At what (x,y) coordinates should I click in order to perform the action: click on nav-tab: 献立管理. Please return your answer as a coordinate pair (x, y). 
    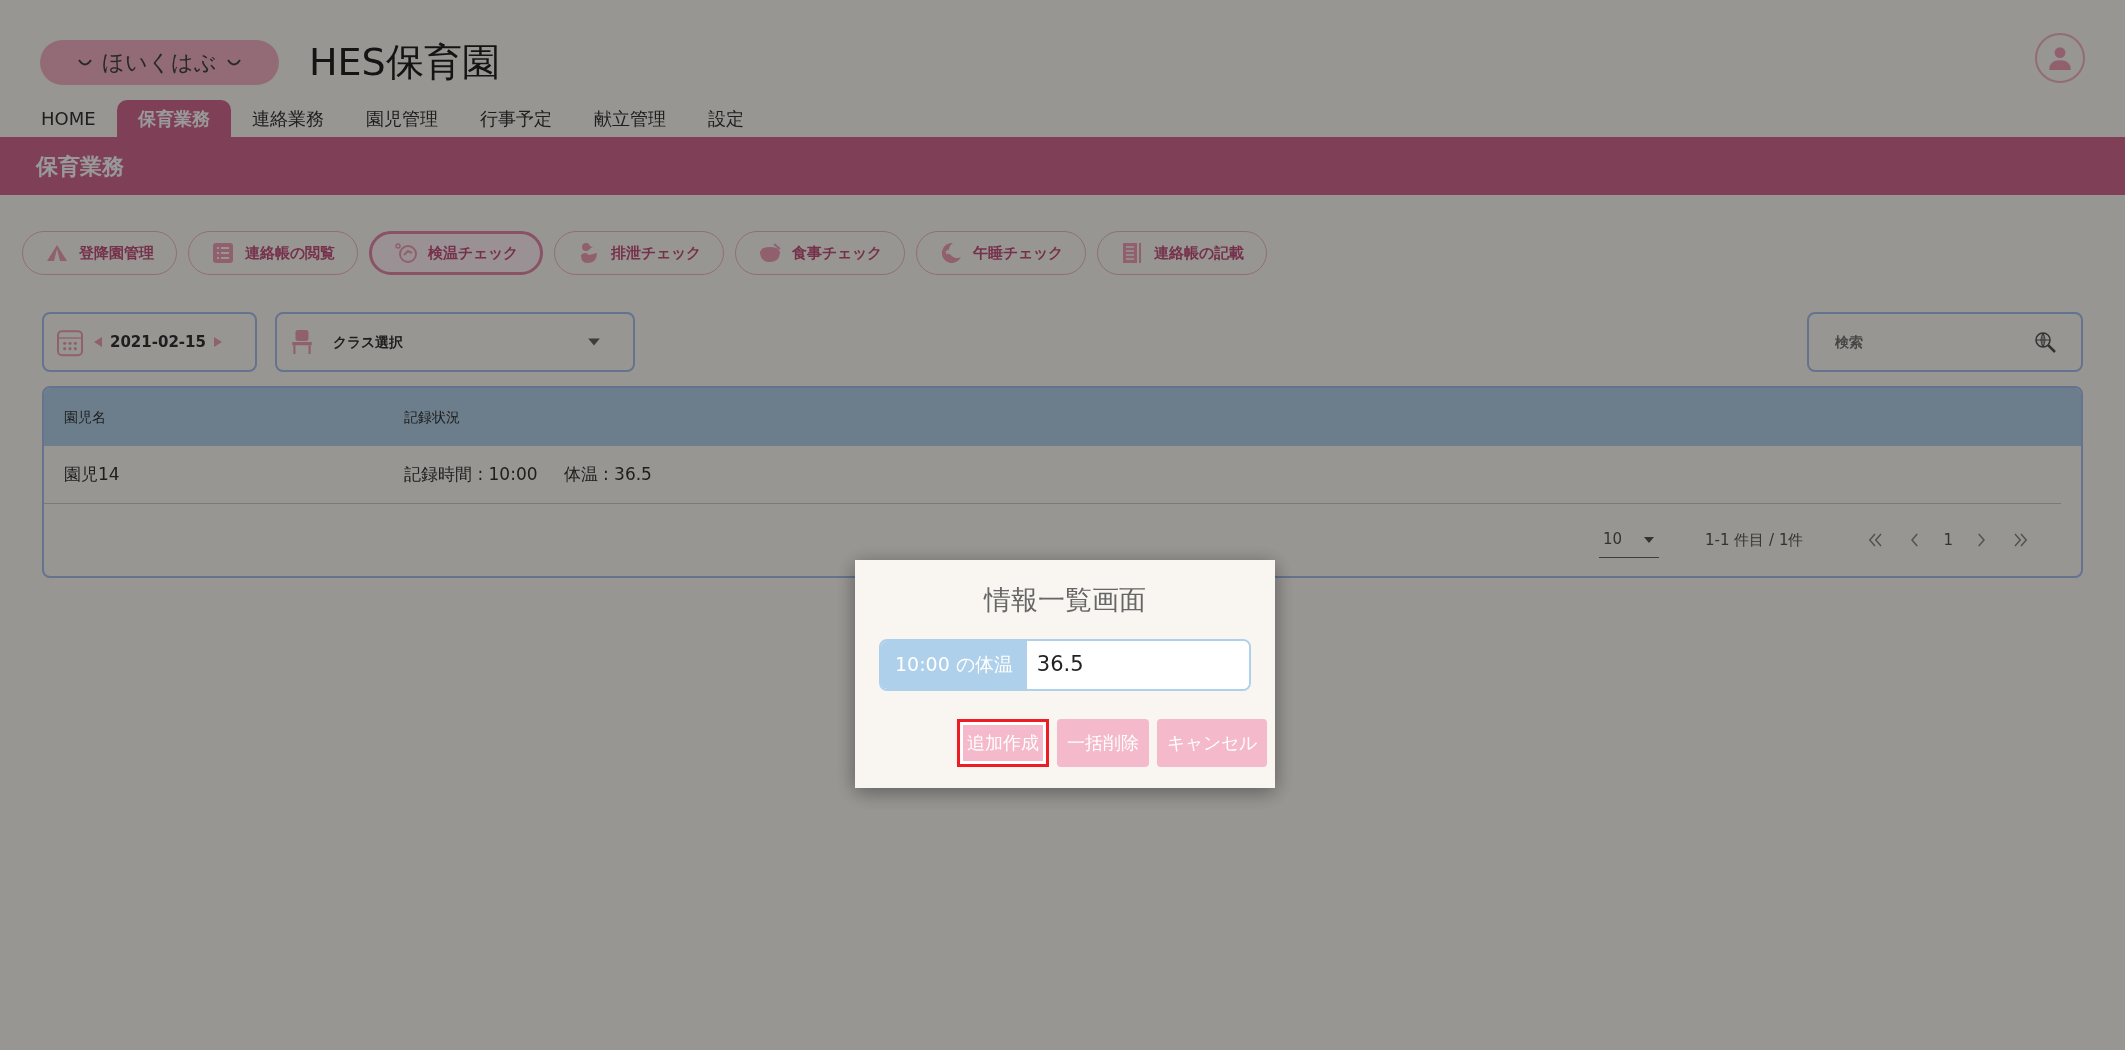
    Looking at the image, I should click on (629, 118).